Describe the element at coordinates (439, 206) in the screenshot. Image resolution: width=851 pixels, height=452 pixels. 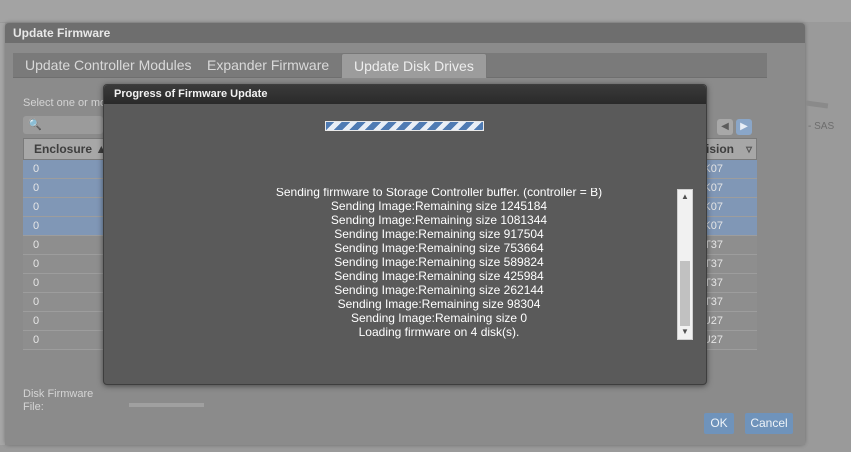
I see `log-line: Sending Image:Remaining size 1245184` at that location.